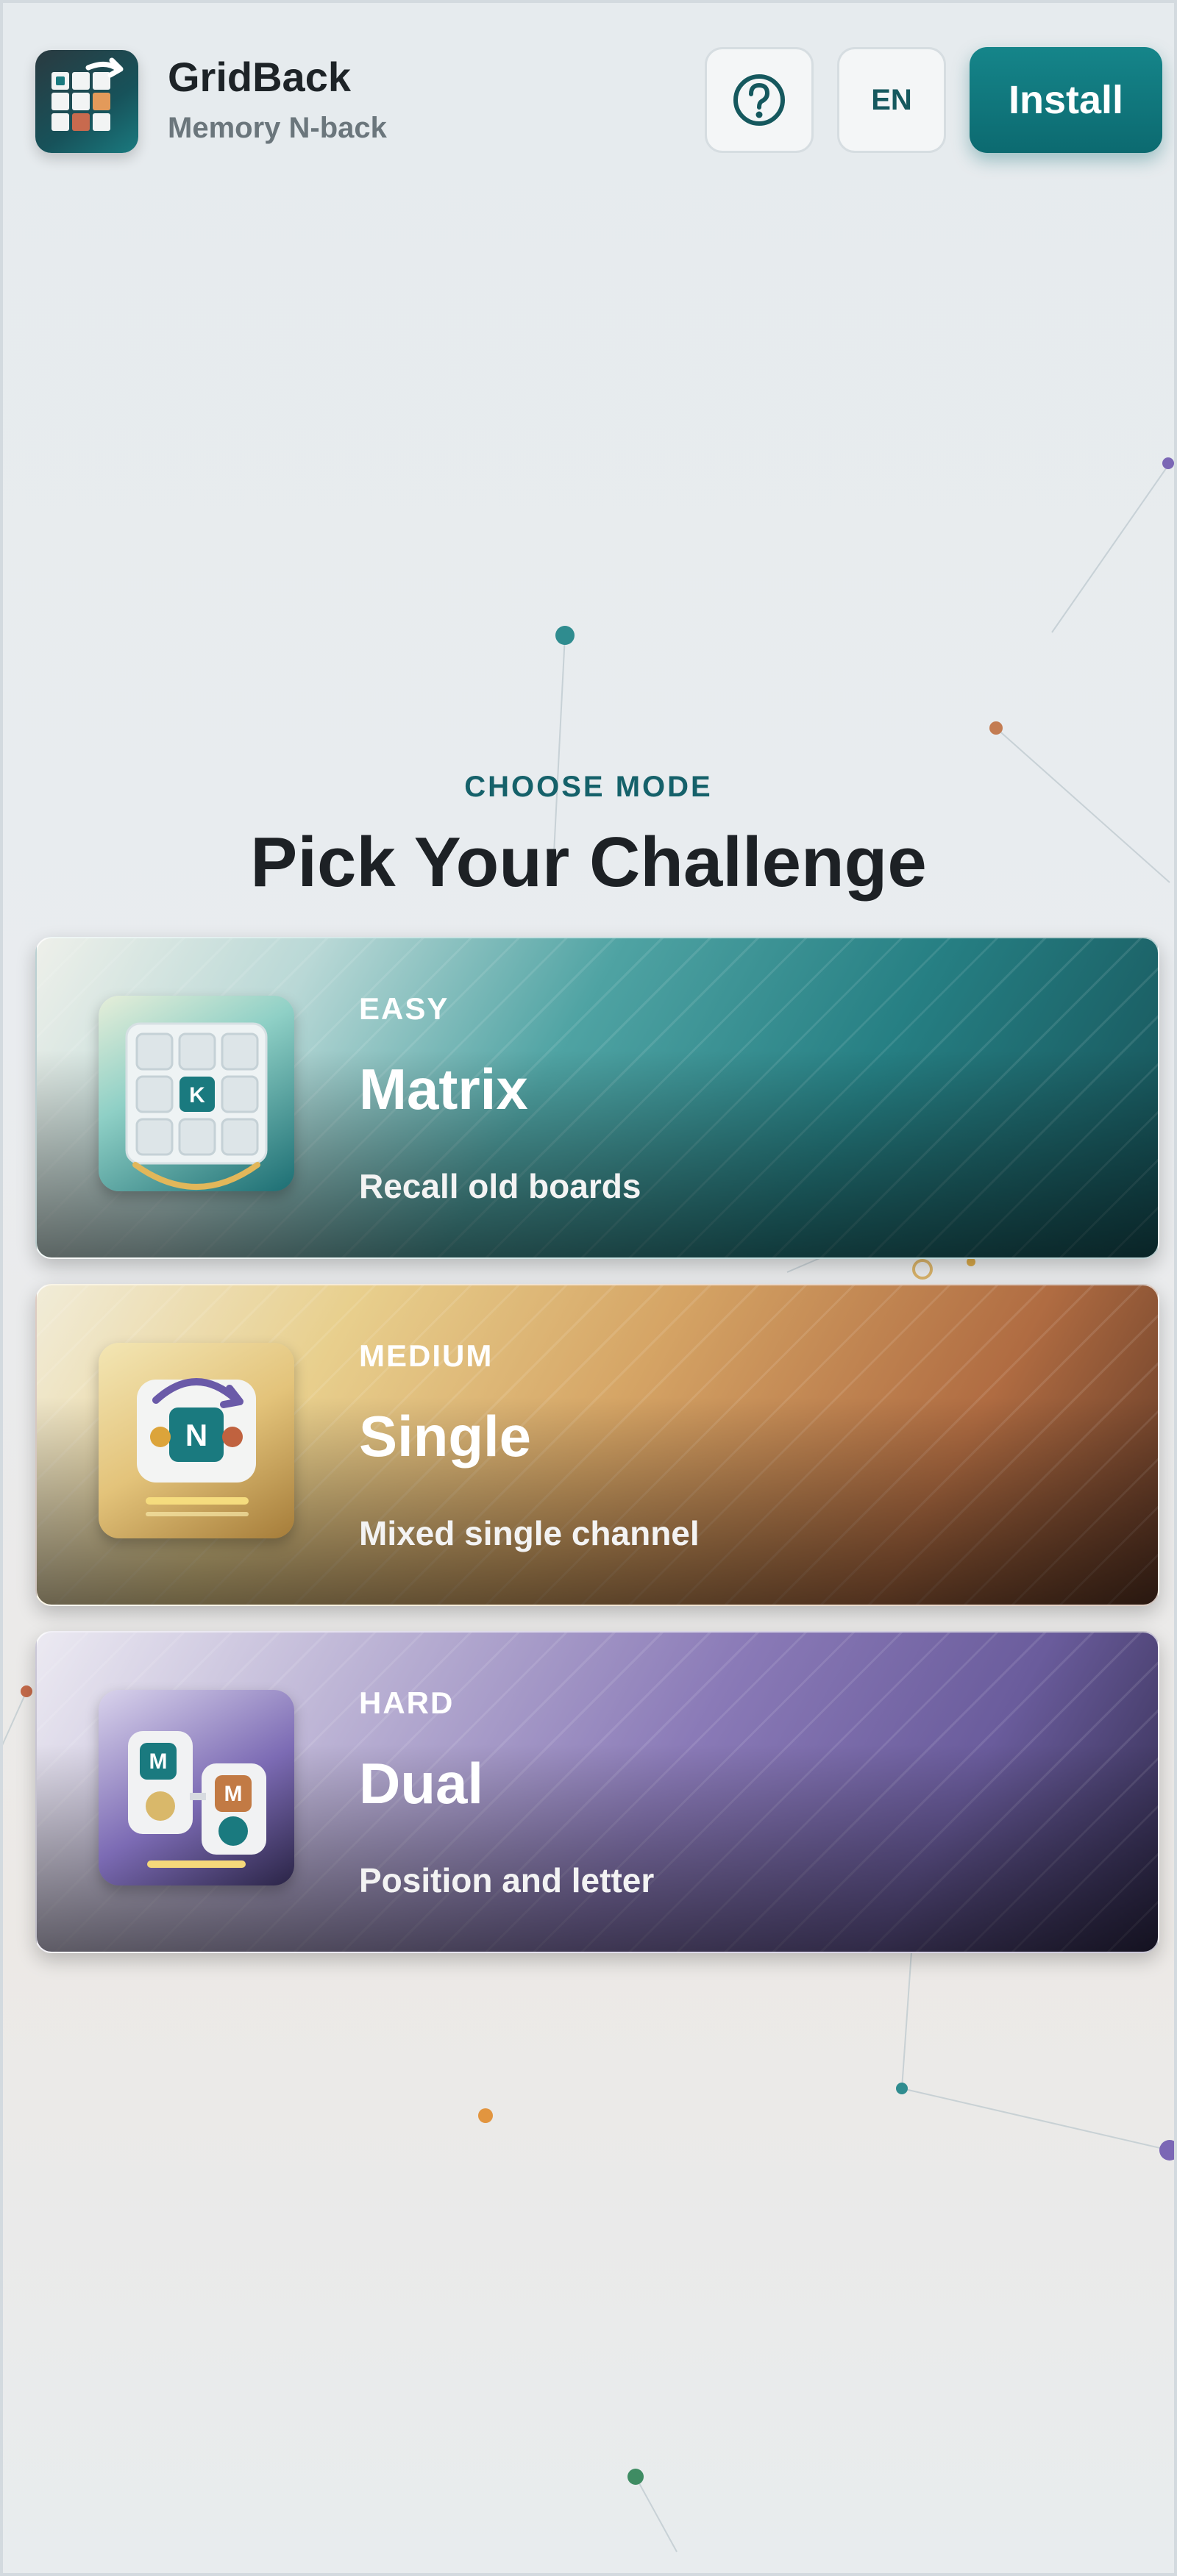  Describe the element at coordinates (529, 1533) in the screenshot. I see `card-description: Mixed single channel` at that location.